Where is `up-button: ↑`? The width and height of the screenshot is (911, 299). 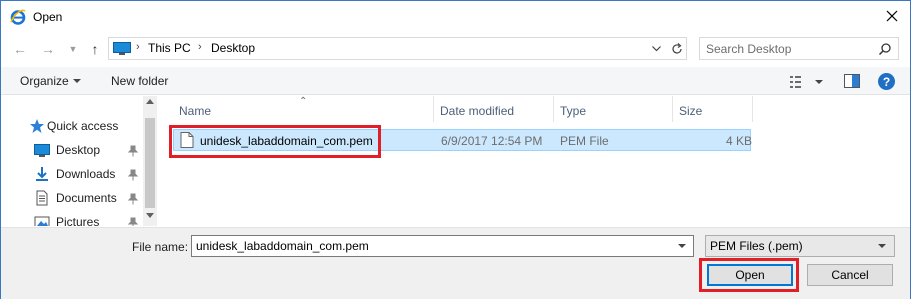
up-button: ↑ is located at coordinates (95, 49).